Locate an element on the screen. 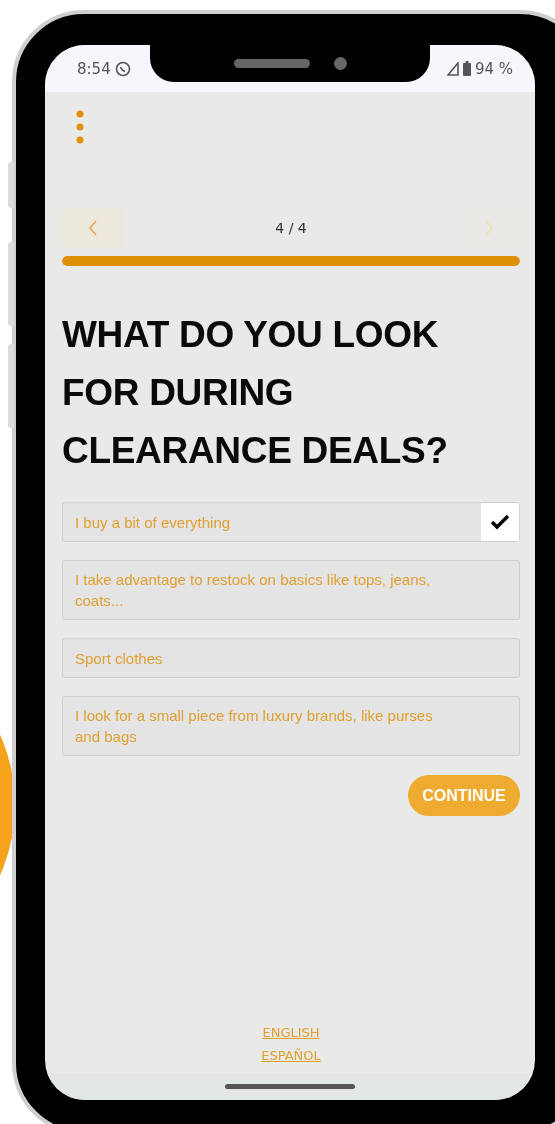  chevron-right-icon is located at coordinates (489, 228).